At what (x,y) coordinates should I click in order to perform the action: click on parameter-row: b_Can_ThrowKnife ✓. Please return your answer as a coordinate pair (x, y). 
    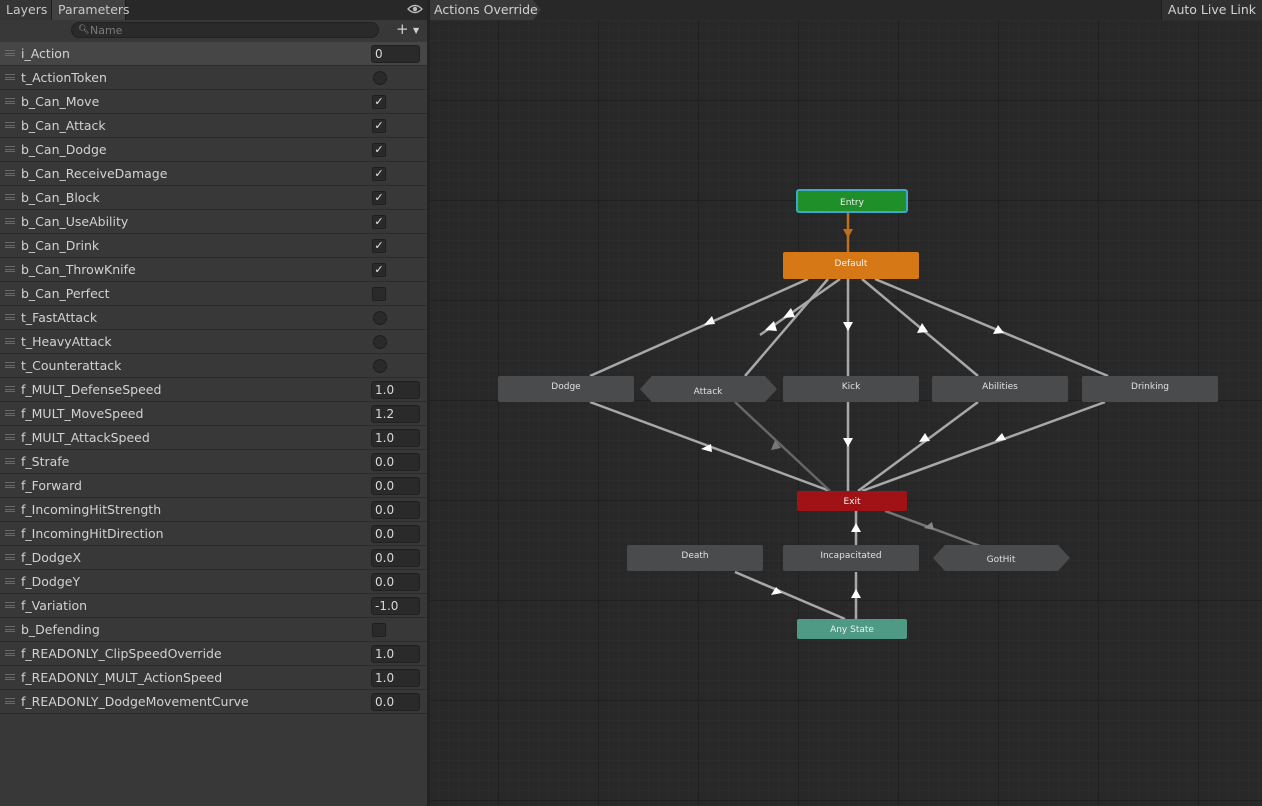
    Looking at the image, I should click on (213, 270).